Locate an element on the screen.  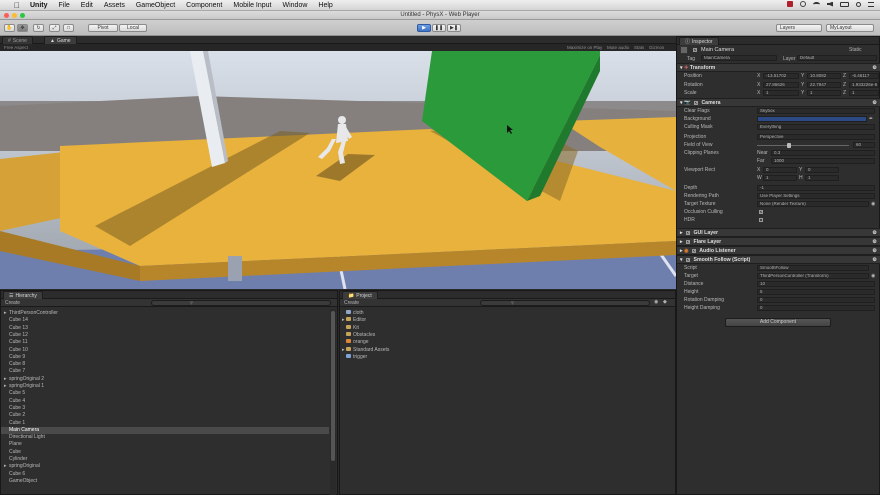
add-component-button: Add Component is located at coordinates (778, 322).